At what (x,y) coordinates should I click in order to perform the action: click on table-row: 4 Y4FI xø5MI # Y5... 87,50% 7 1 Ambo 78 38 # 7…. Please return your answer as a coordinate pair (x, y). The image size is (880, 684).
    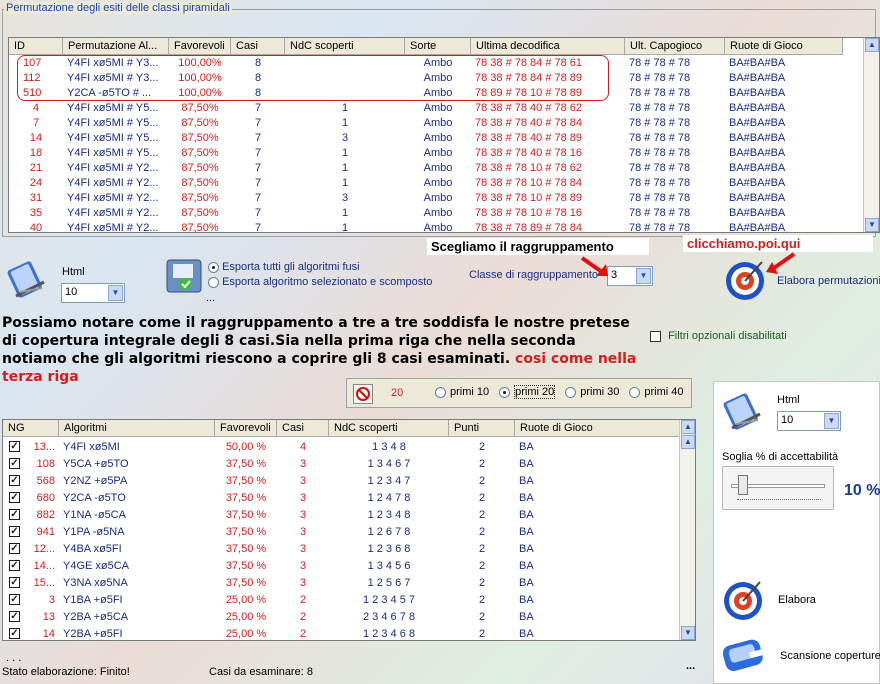
    Looking at the image, I should click on (437, 108).